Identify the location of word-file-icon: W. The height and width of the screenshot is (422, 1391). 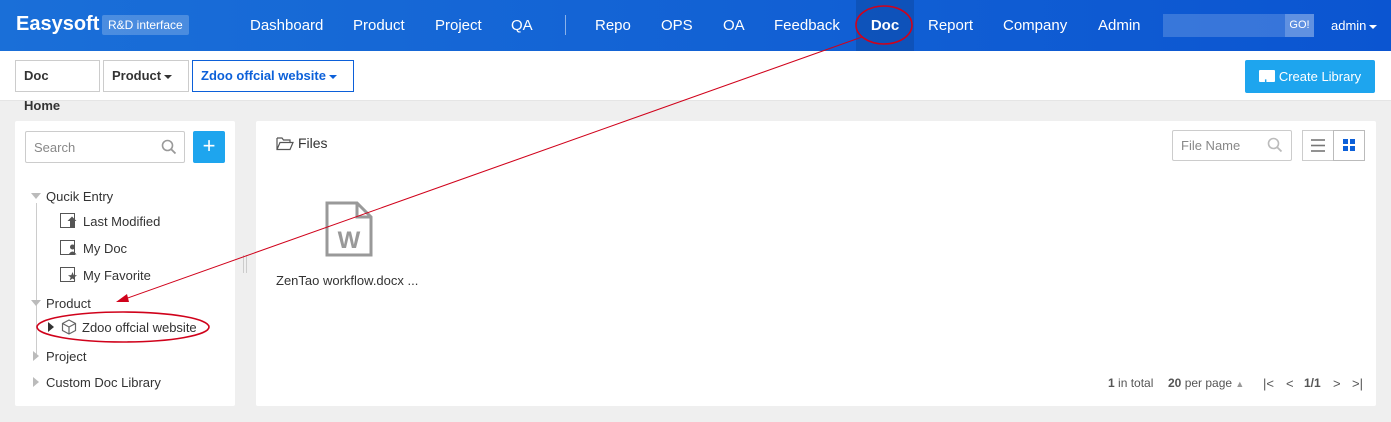
(349, 229).